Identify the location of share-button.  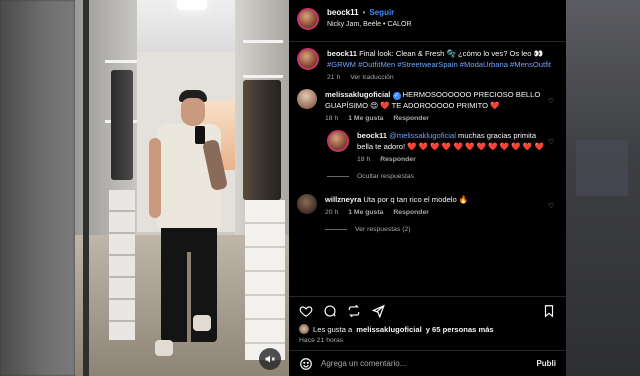
(378, 311).